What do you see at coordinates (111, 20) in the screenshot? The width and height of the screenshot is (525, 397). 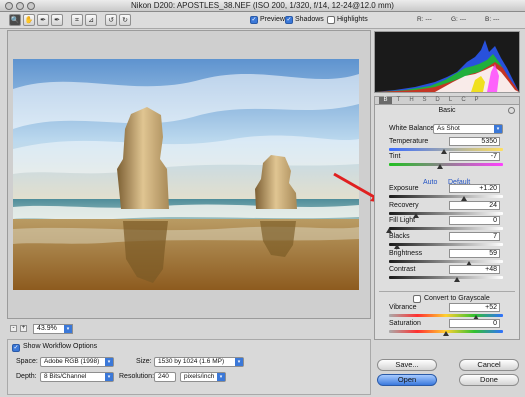 I see `rotate-left-tool: ↺` at bounding box center [111, 20].